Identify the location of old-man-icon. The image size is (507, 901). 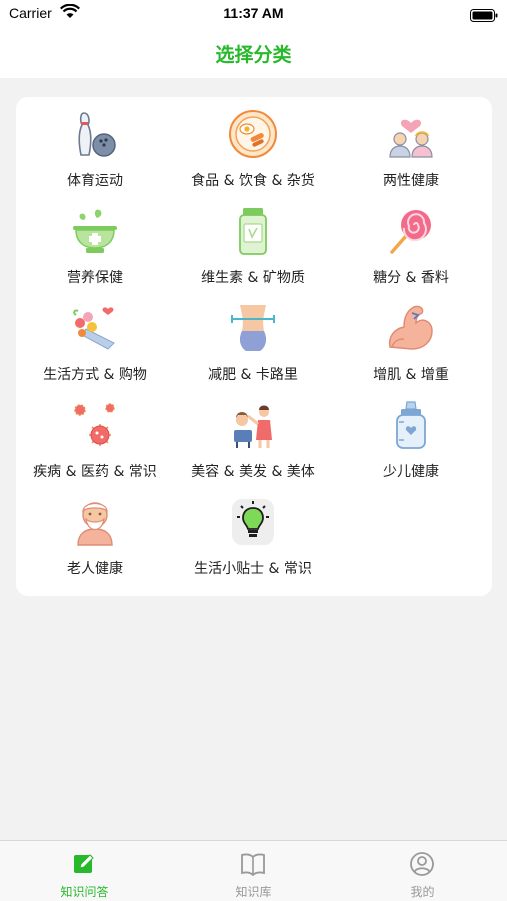
(95, 522).